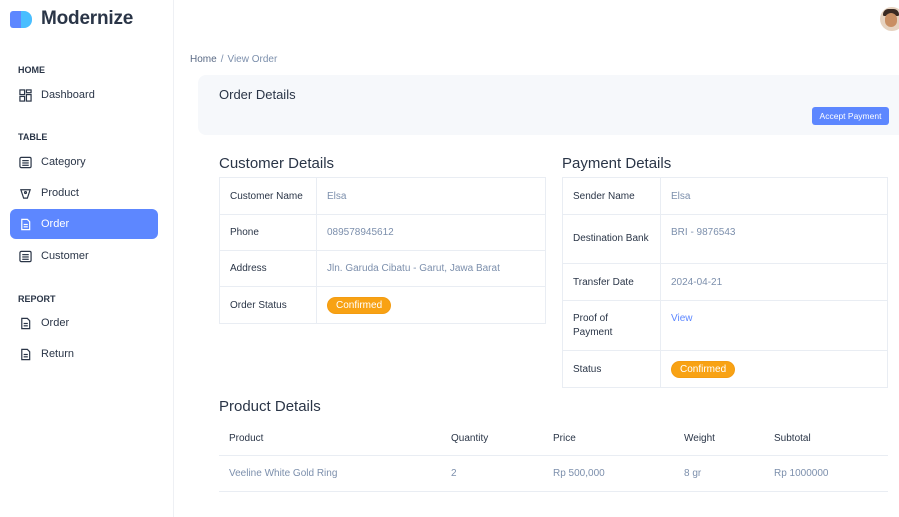 This screenshot has height=517, width=899. I want to click on table-row: Destination Bank BRI - 9876543, so click(725, 239).